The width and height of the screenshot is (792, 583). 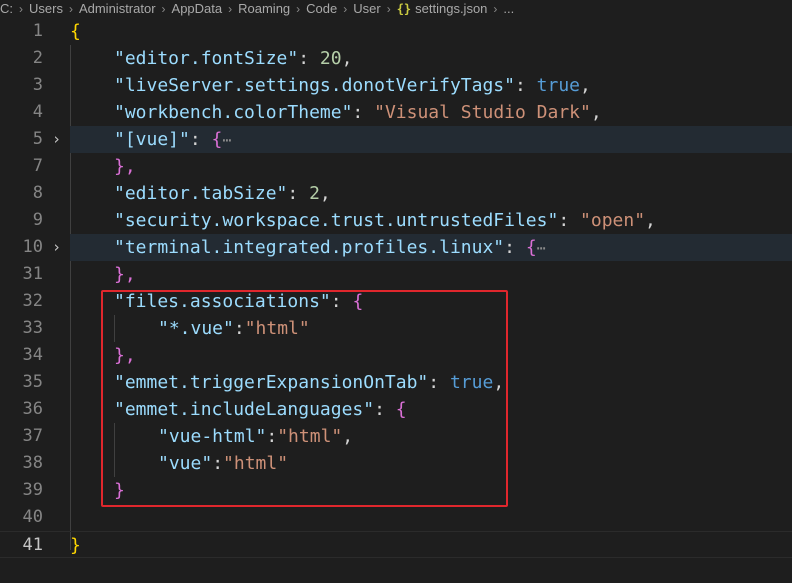 What do you see at coordinates (197, 8) in the screenshot?
I see `breadcrumb-item-appdata: AppData` at bounding box center [197, 8].